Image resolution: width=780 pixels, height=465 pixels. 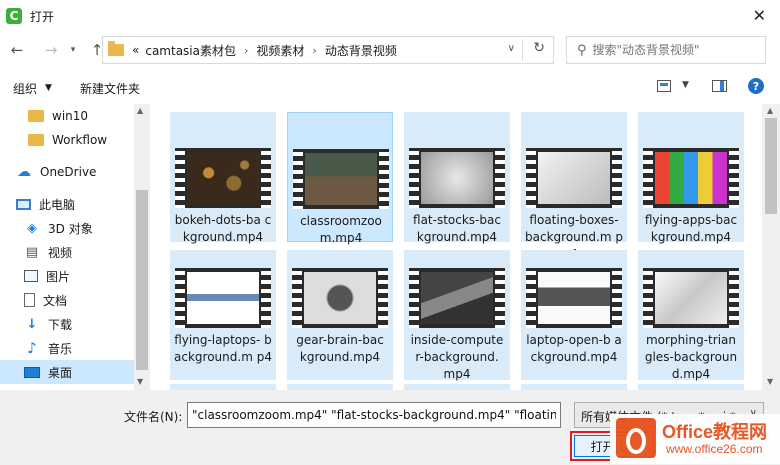 I want to click on back-arrow-icon: ←, so click(x=17, y=50).